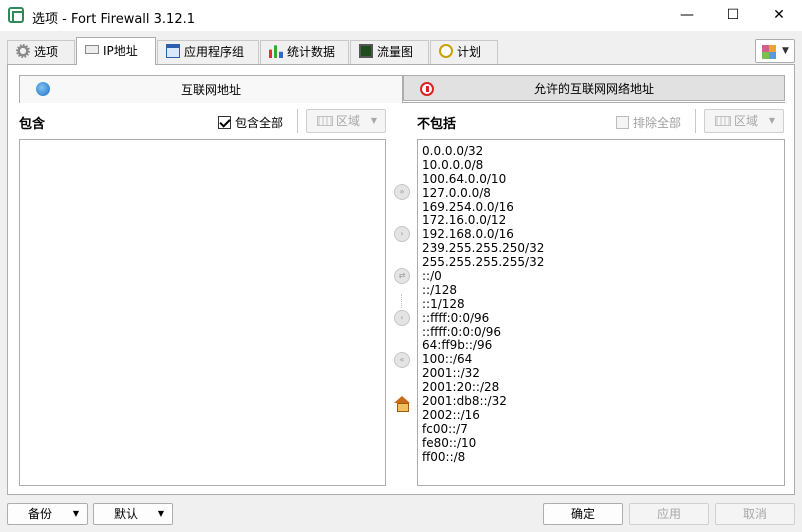 This screenshot has height=532, width=802. What do you see at coordinates (483, 262) in the screenshot?
I see `address-line: 255.255.255.255/32` at bounding box center [483, 262].